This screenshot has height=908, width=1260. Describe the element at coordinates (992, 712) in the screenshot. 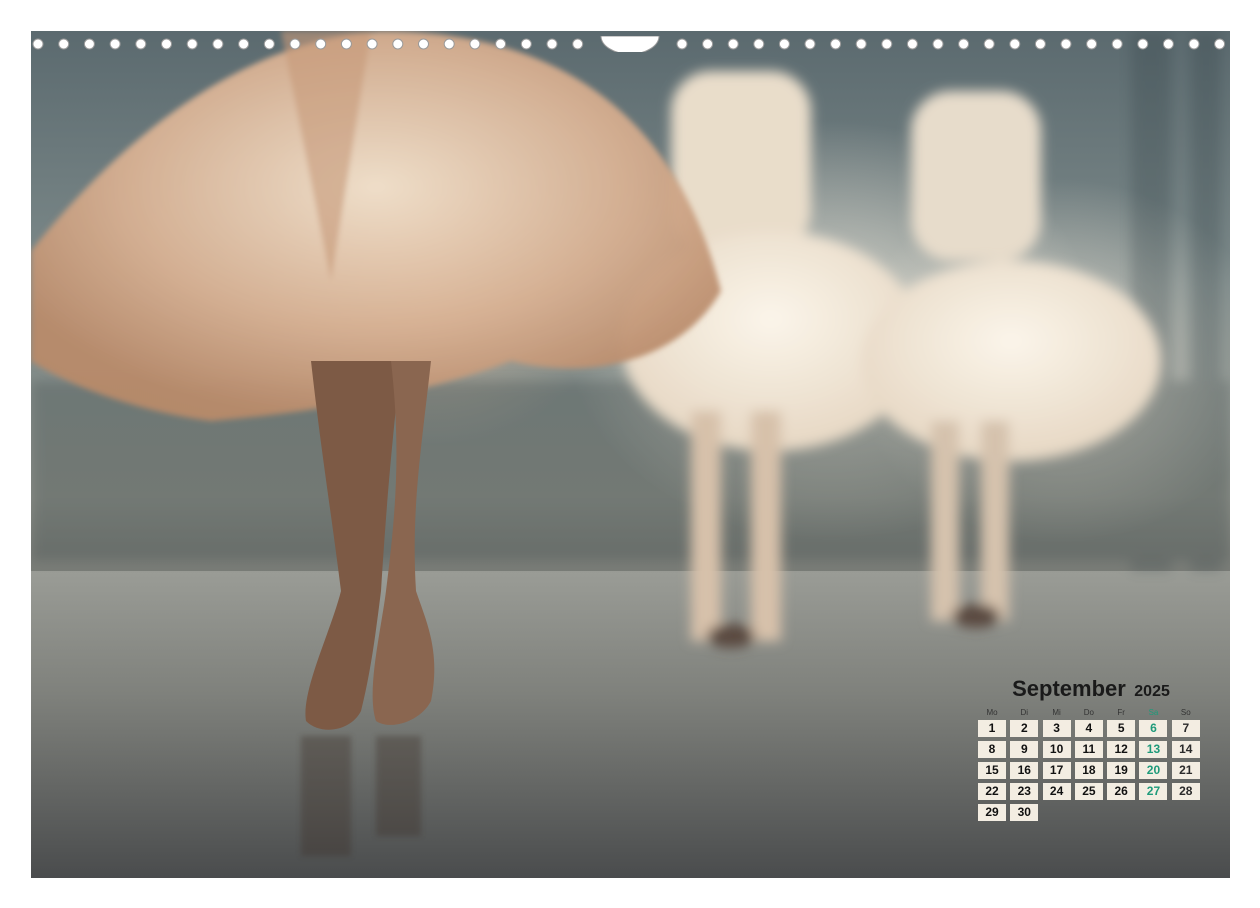

I see `weekday-label: Mo` at that location.